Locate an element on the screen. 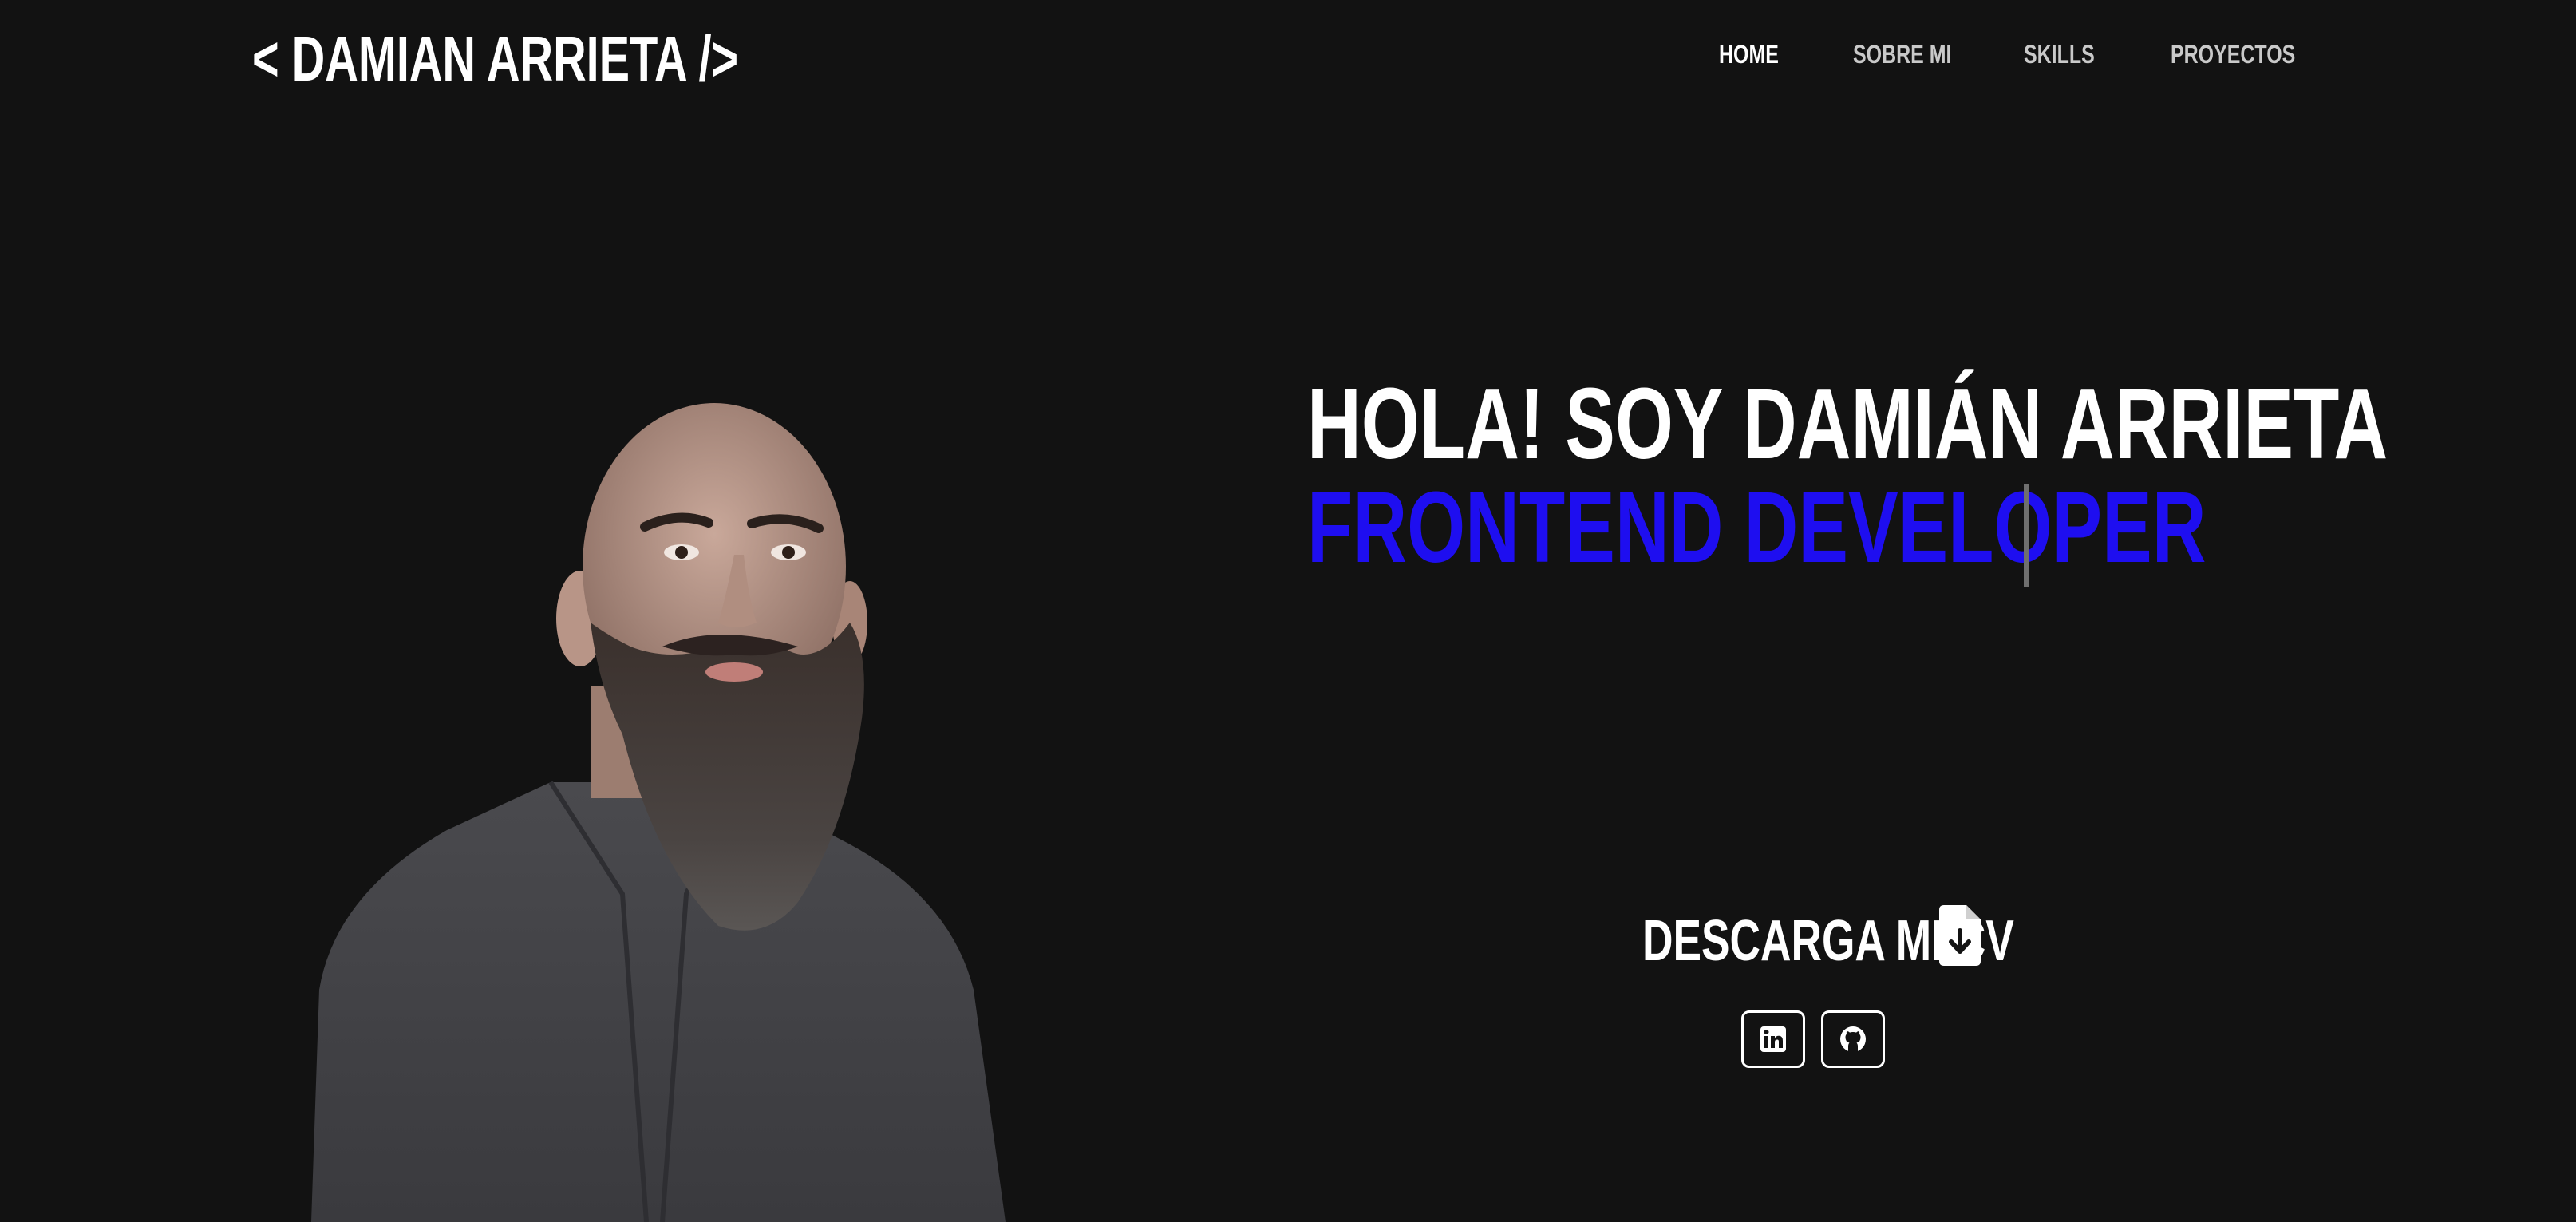 The width and height of the screenshot is (2576, 1222). file-download-icon is located at coordinates (1960, 935).